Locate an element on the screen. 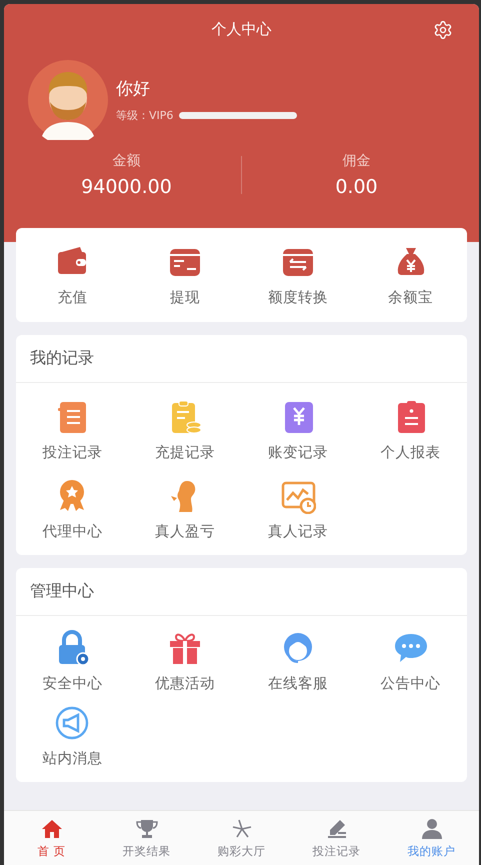  pinwheel-icon is located at coordinates (241, 829).